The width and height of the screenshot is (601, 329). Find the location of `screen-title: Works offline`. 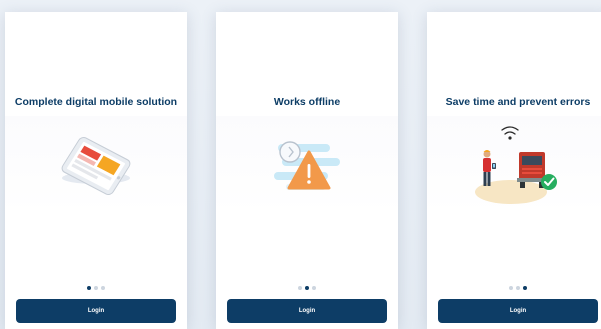

screen-title: Works offline is located at coordinates (307, 102).